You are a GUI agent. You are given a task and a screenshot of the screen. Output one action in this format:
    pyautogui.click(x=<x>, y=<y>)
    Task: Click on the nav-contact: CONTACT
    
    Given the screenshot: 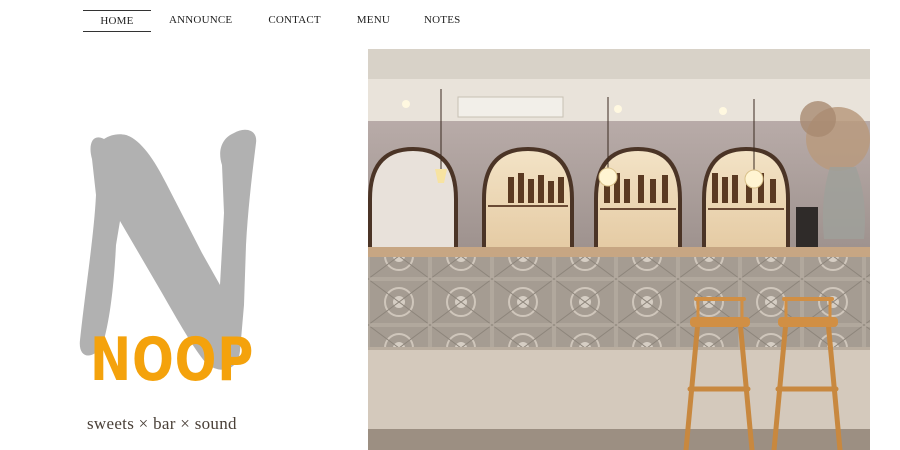 What is the action you would take?
    pyautogui.click(x=294, y=20)
    